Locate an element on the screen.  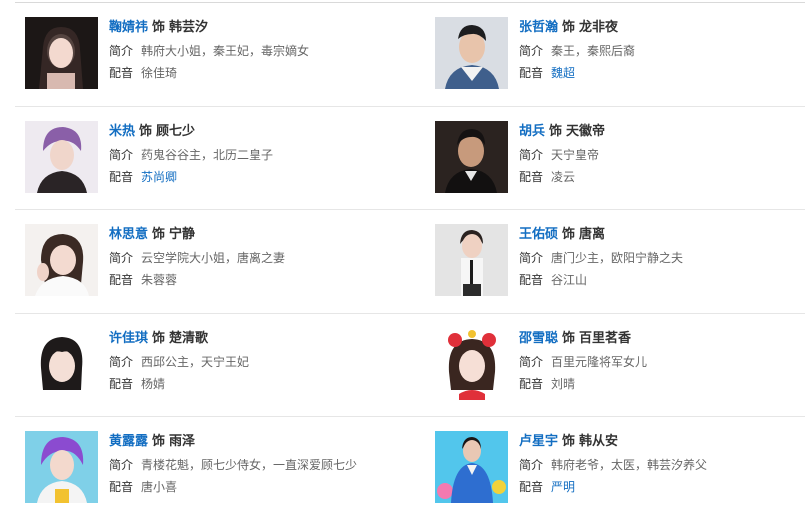
cast-card: 王佑硕饰唐离 简介 唐门少主，欧阳宁静之夫 配音 谷江山 is located at coordinates (621, 259).